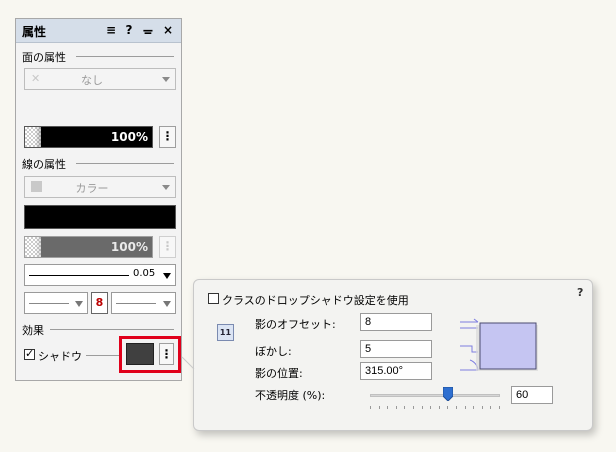  What do you see at coordinates (125, 163) in the screenshot?
I see `line-section-divider` at bounding box center [125, 163].